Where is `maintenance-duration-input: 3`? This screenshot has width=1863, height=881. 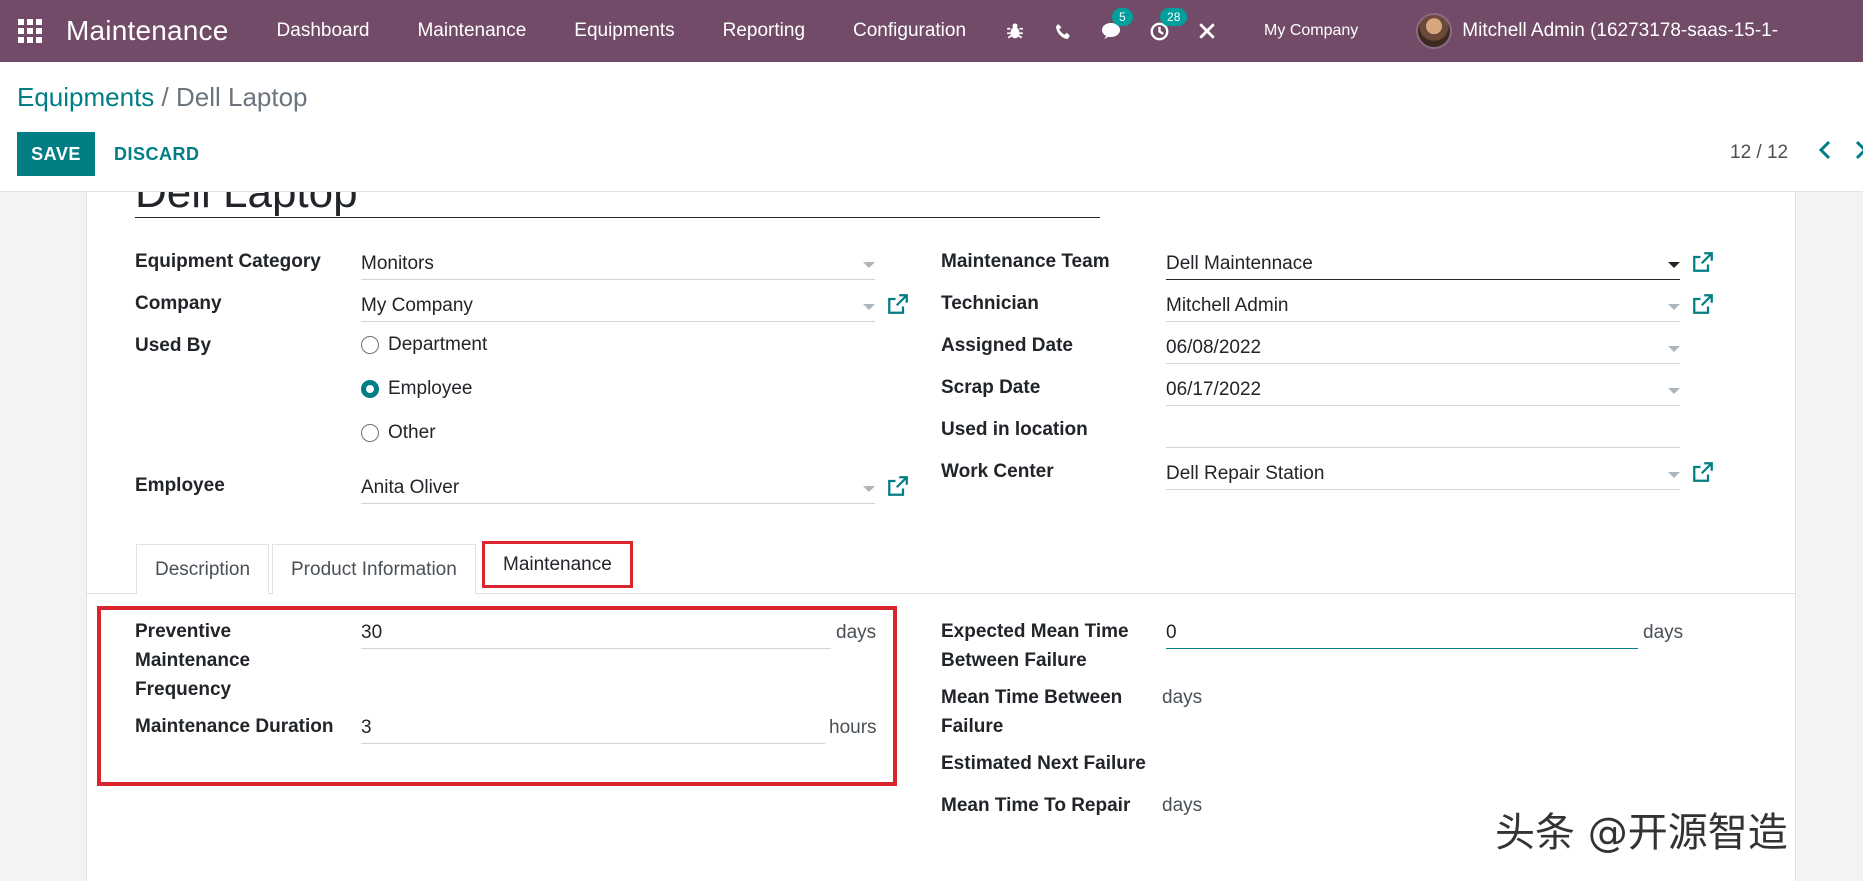 maintenance-duration-input: 3 is located at coordinates (593, 728).